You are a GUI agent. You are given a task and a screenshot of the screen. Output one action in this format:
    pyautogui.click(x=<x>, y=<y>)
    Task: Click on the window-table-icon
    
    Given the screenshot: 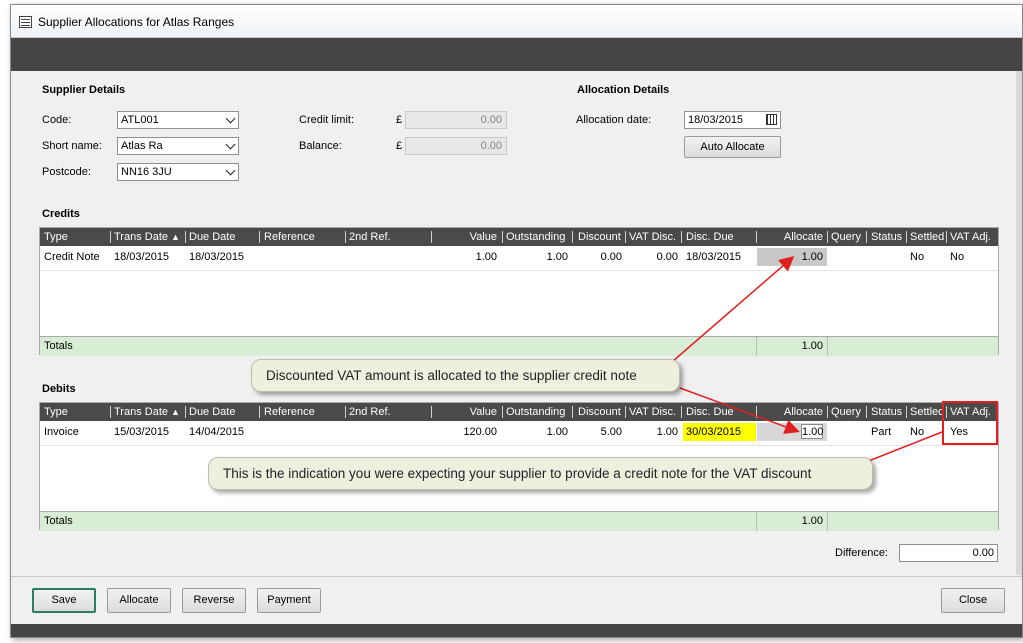 What is the action you would take?
    pyautogui.click(x=25, y=22)
    